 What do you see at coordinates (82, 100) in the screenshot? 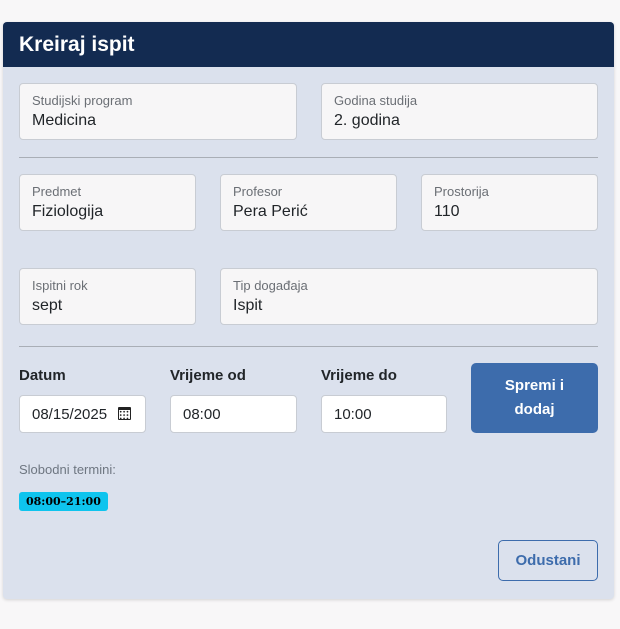
I see `study-program-label: Studijski program` at bounding box center [82, 100].